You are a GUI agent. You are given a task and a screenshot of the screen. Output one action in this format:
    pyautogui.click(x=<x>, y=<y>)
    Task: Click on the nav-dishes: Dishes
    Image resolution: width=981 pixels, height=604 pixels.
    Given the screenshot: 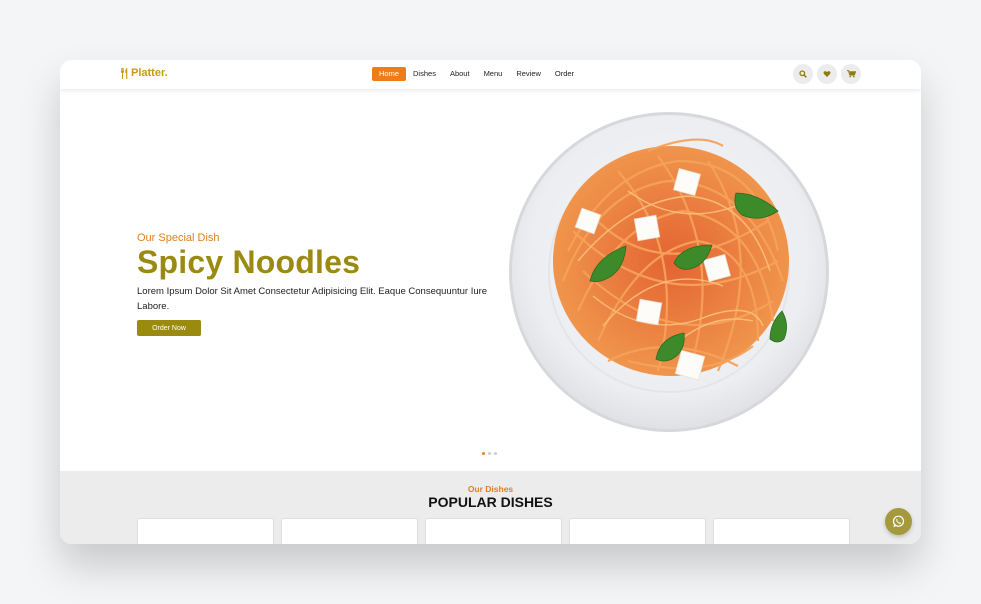 What is the action you would take?
    pyautogui.click(x=424, y=74)
    